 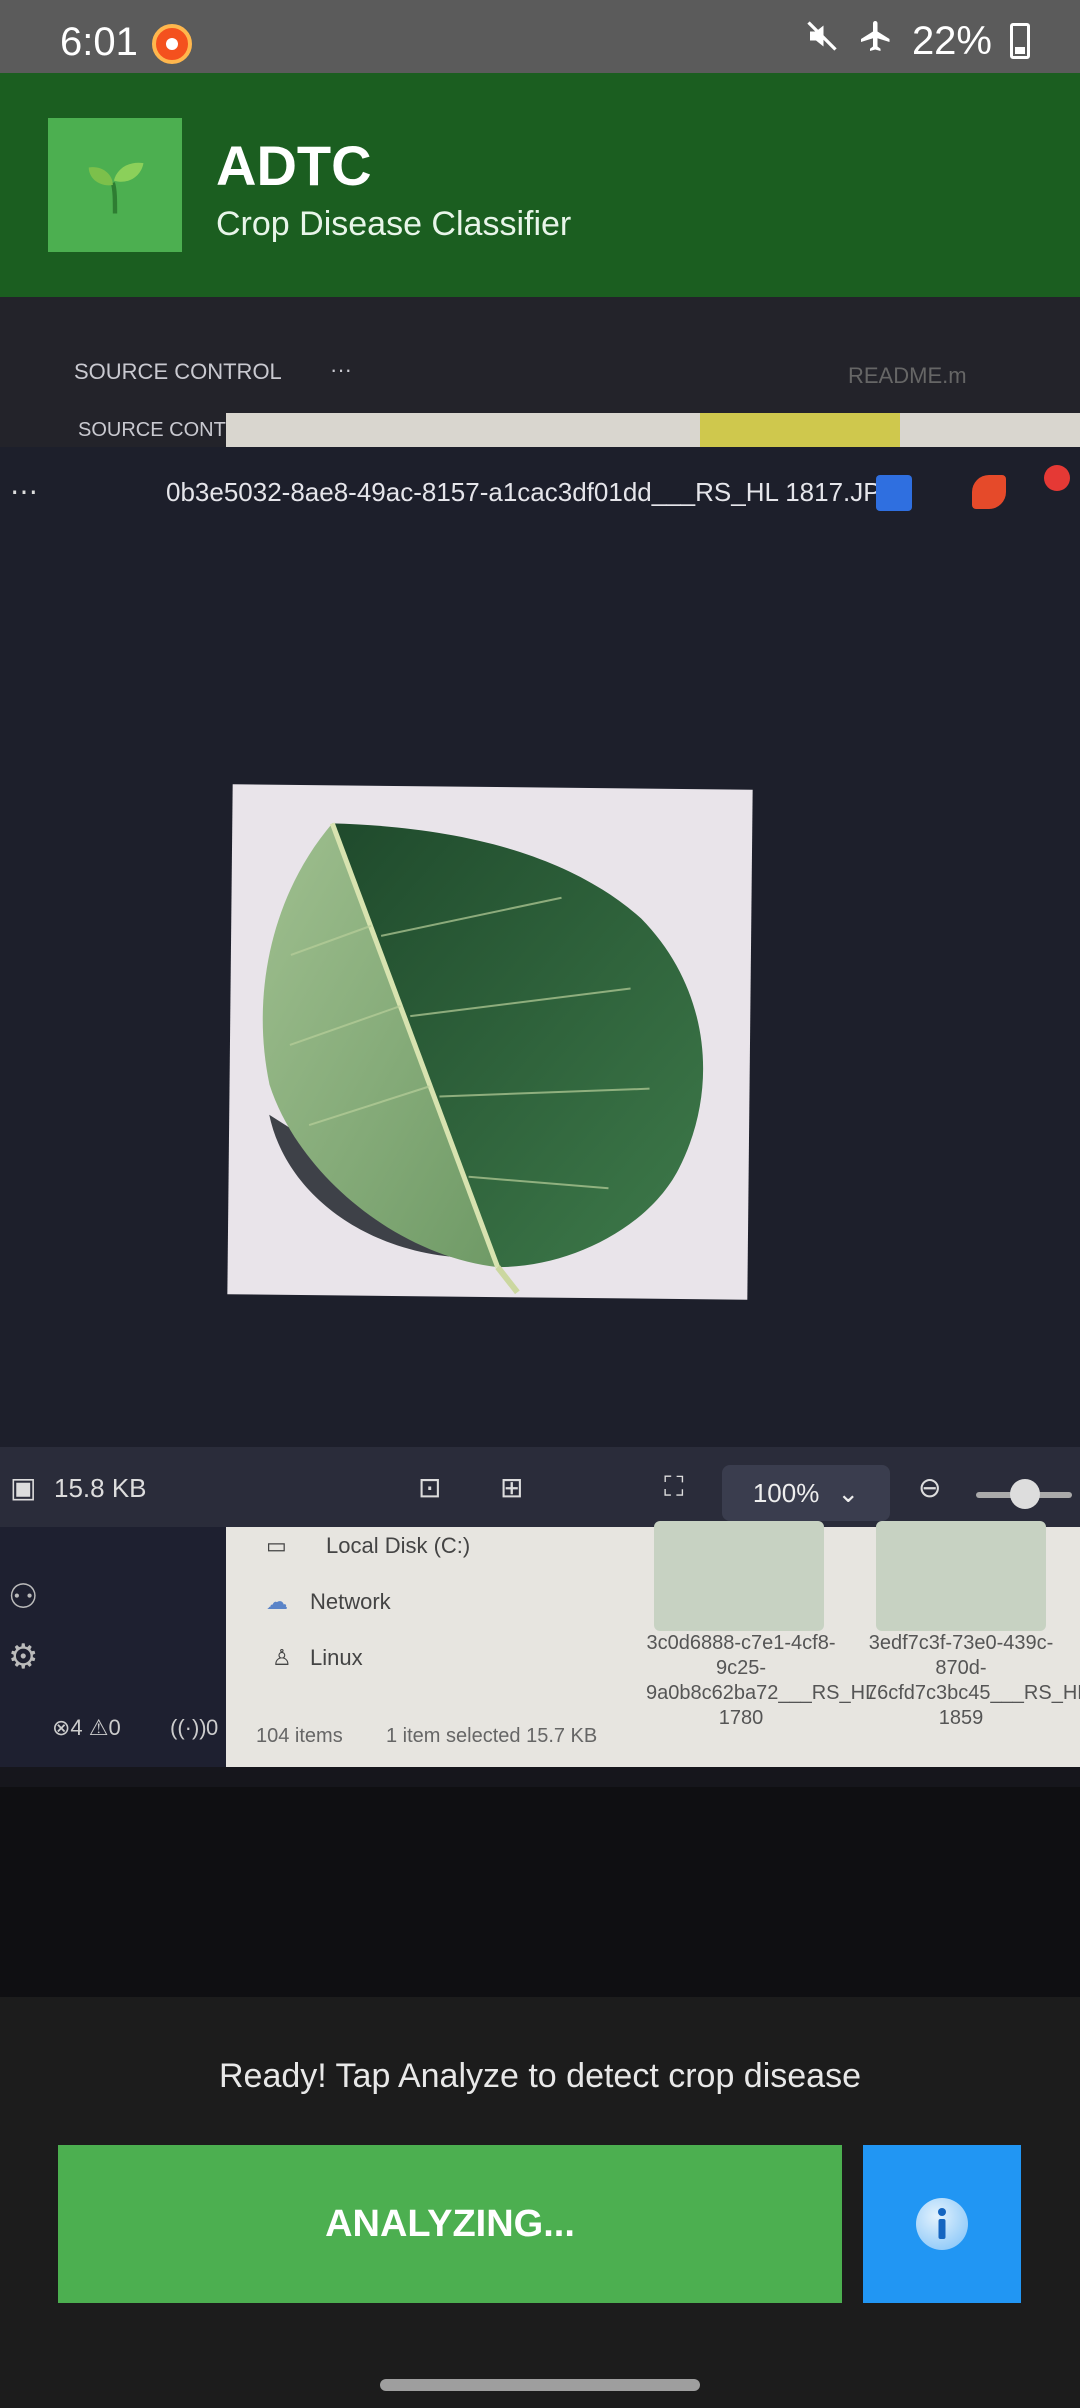 What do you see at coordinates (23, 1597) in the screenshot?
I see `accounts-icon: ⚇` at bounding box center [23, 1597].